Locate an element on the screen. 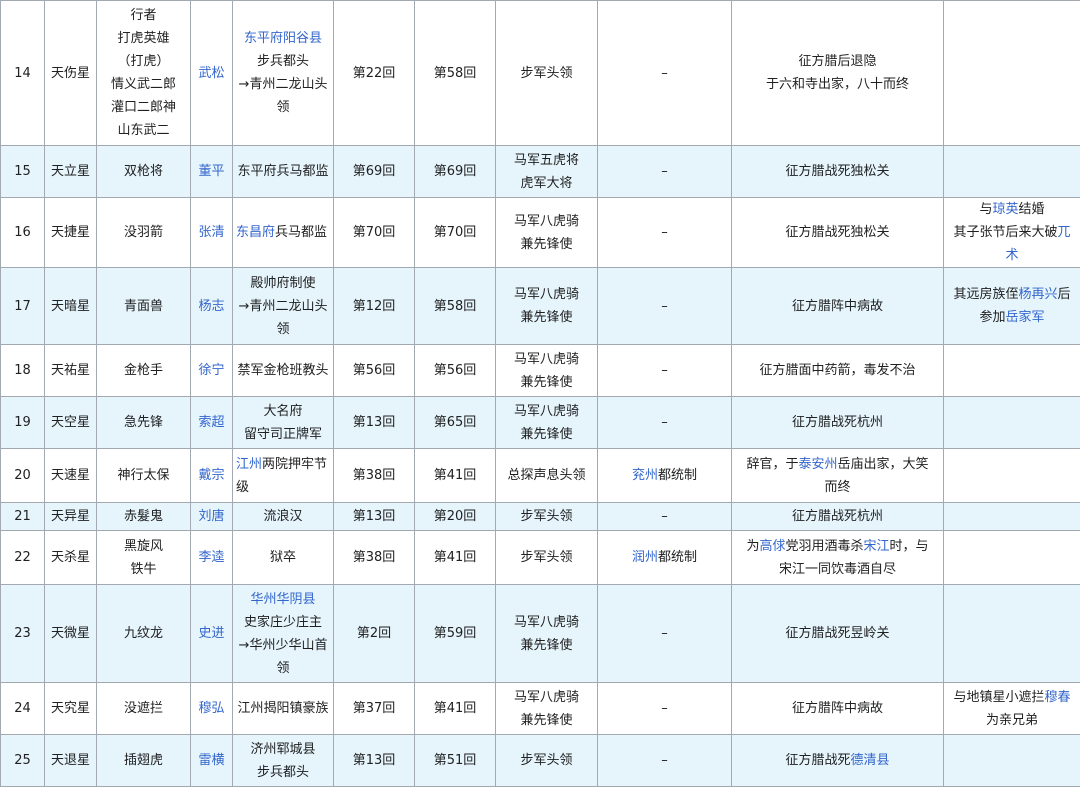 The width and height of the screenshot is (1080, 787). join-chapter-cell: 第70回 is located at coordinates (455, 233).